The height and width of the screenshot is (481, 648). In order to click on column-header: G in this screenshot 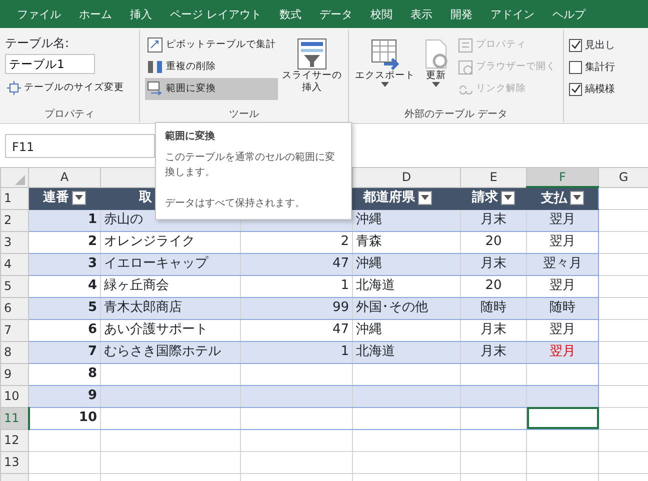, I will do `click(623, 177)`.